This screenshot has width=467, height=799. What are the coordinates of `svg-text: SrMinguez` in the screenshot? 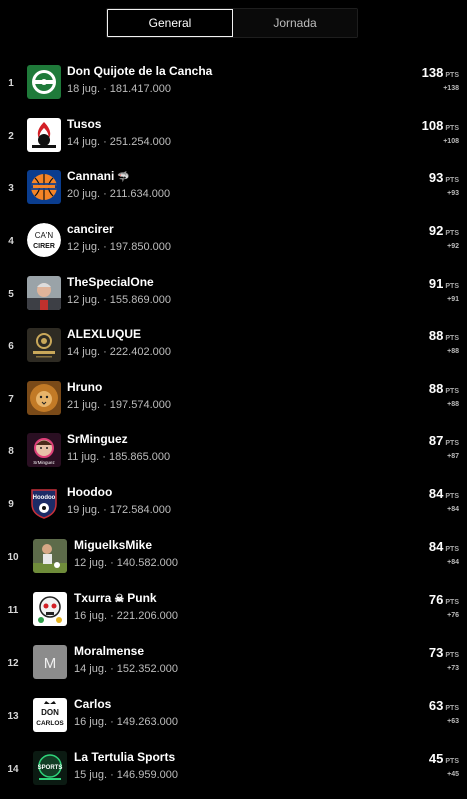 It's located at (44, 462).